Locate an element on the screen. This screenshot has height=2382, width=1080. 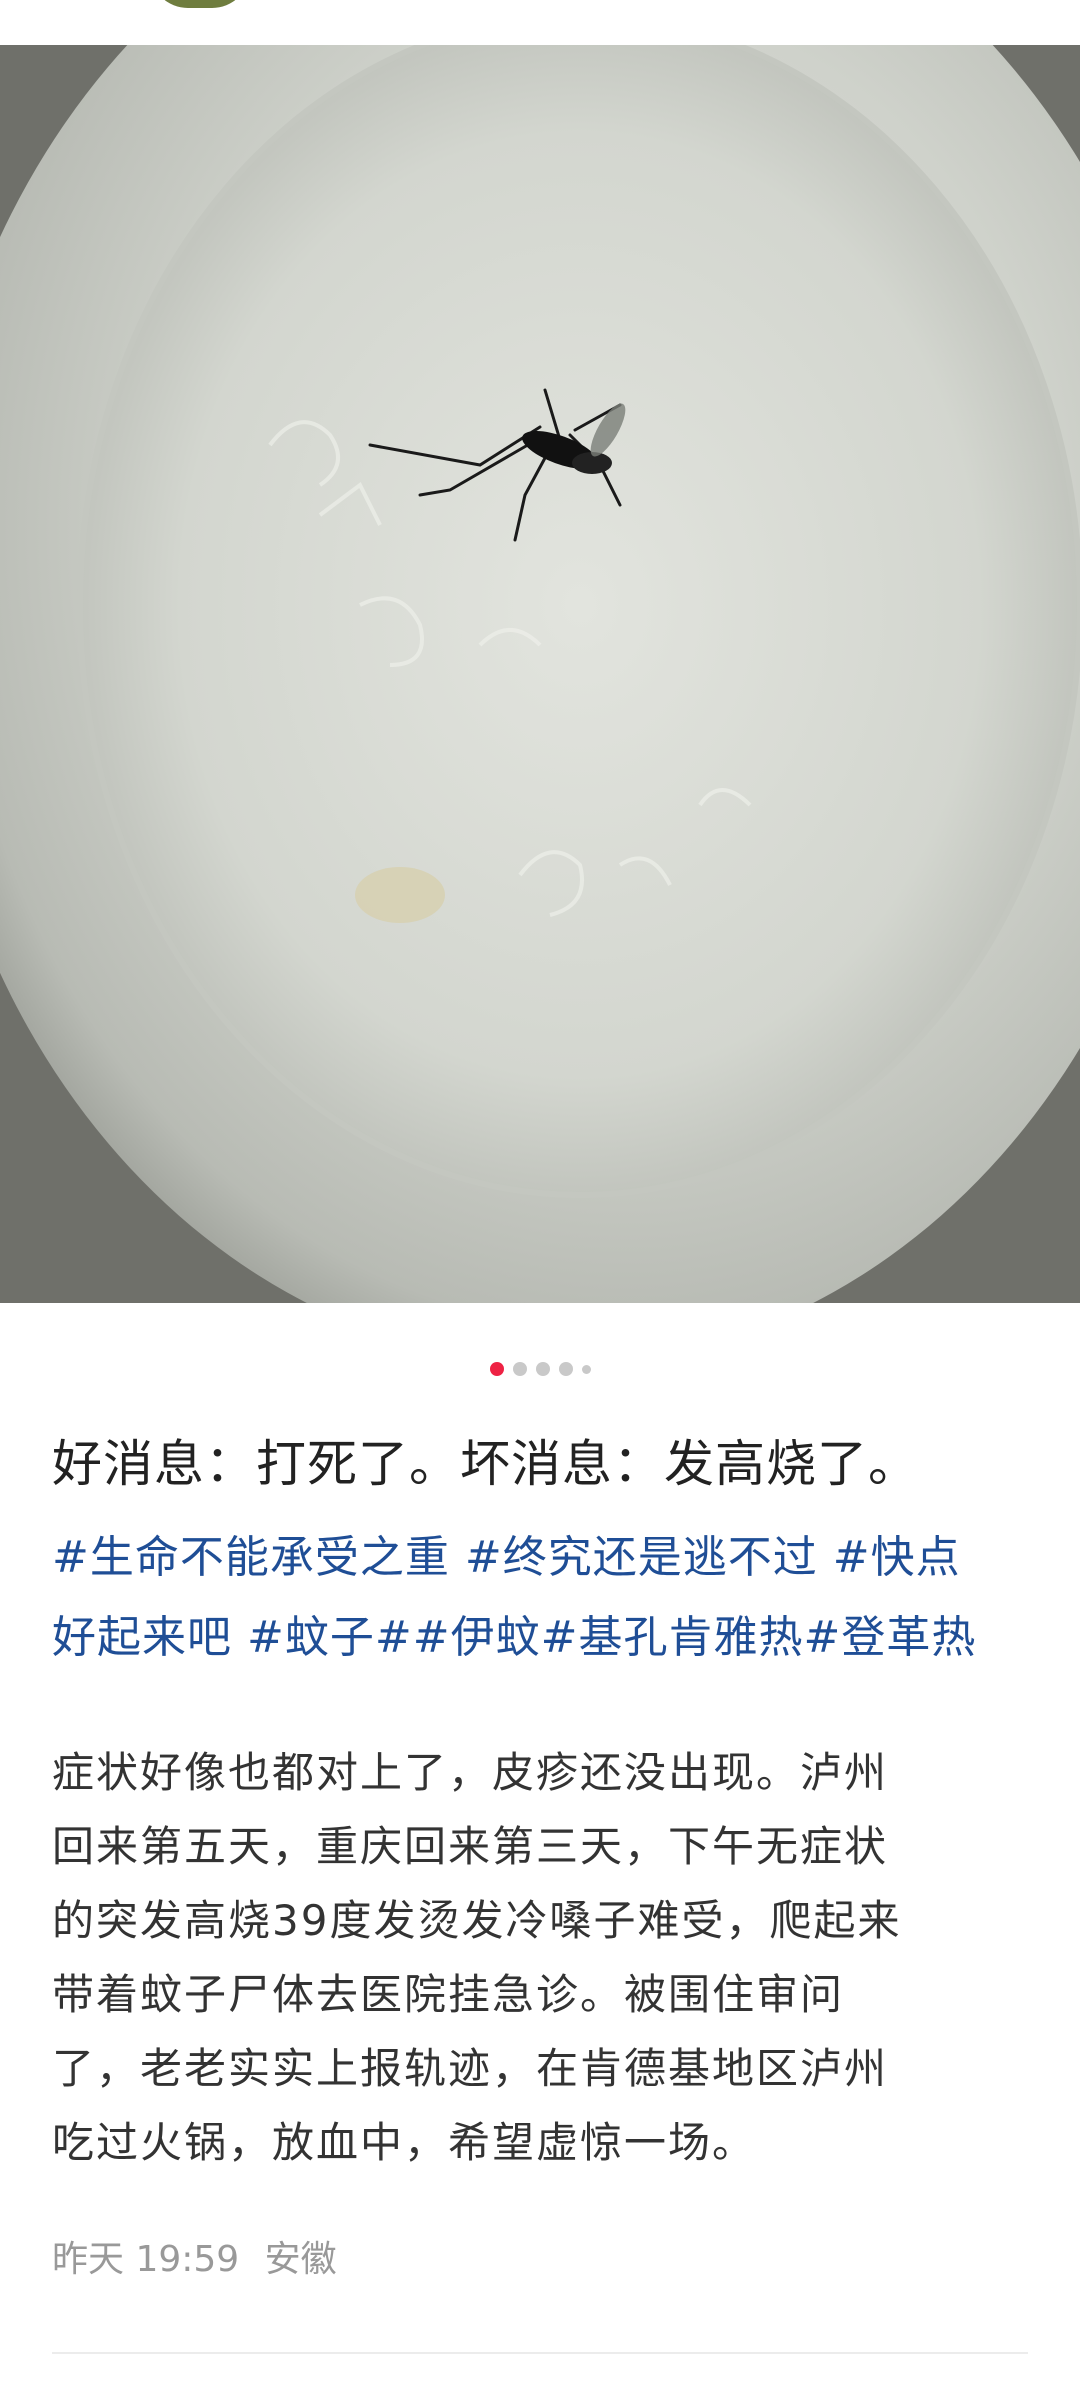
body-line: 带着蚊子尸体去医院挂急诊。被围住审问 is located at coordinates (448, 1994).